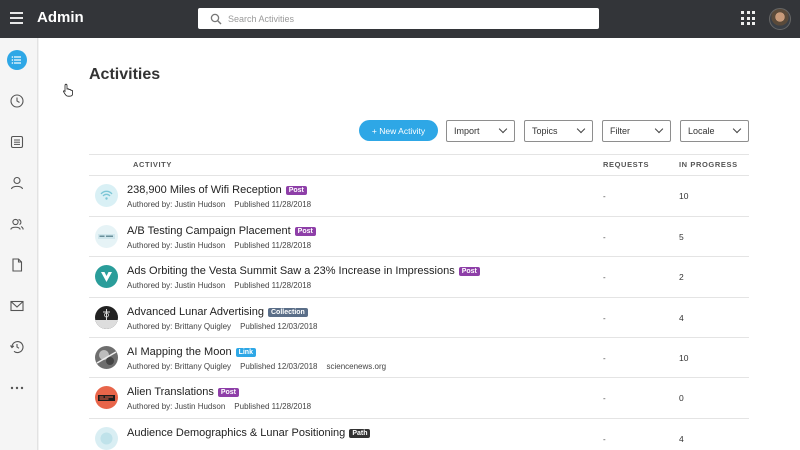 The height and width of the screenshot is (450, 800). What do you see at coordinates (216, 18) in the screenshot?
I see `search-icon` at bounding box center [216, 18].